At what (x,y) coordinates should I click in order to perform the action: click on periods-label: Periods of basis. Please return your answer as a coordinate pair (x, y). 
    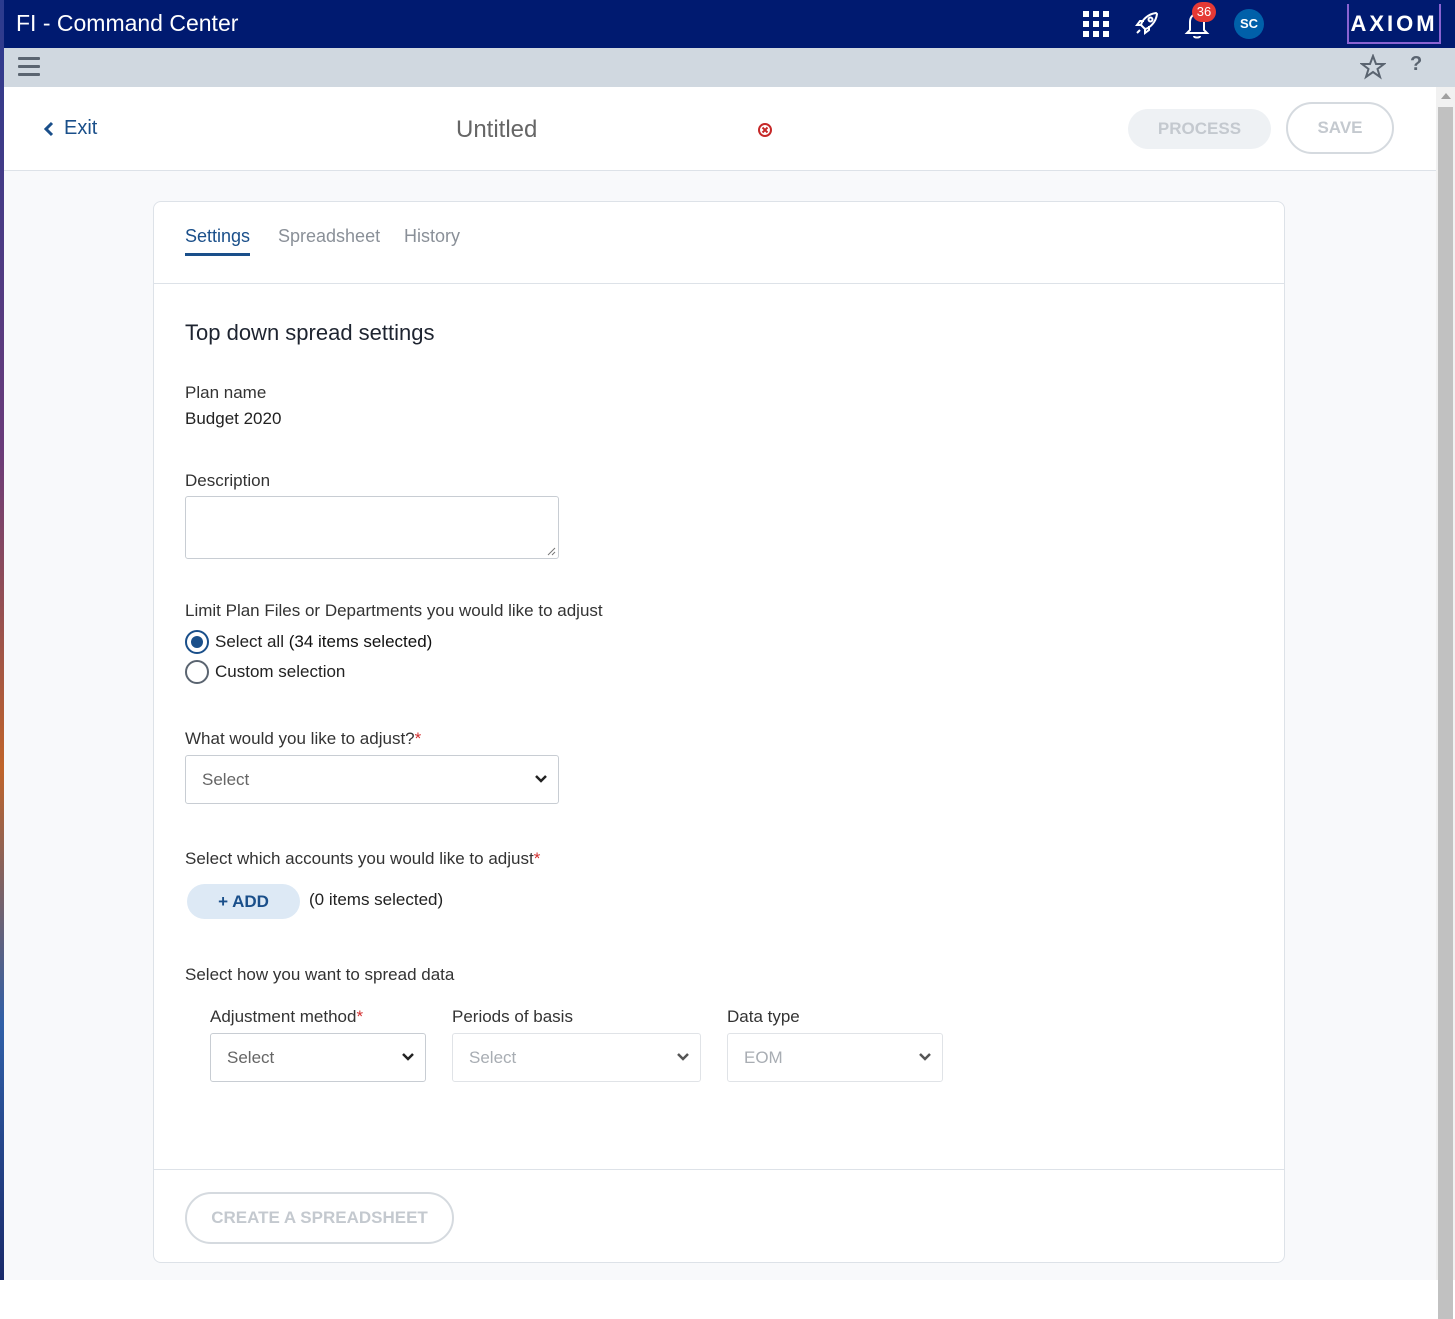
    Looking at the image, I should click on (512, 1016).